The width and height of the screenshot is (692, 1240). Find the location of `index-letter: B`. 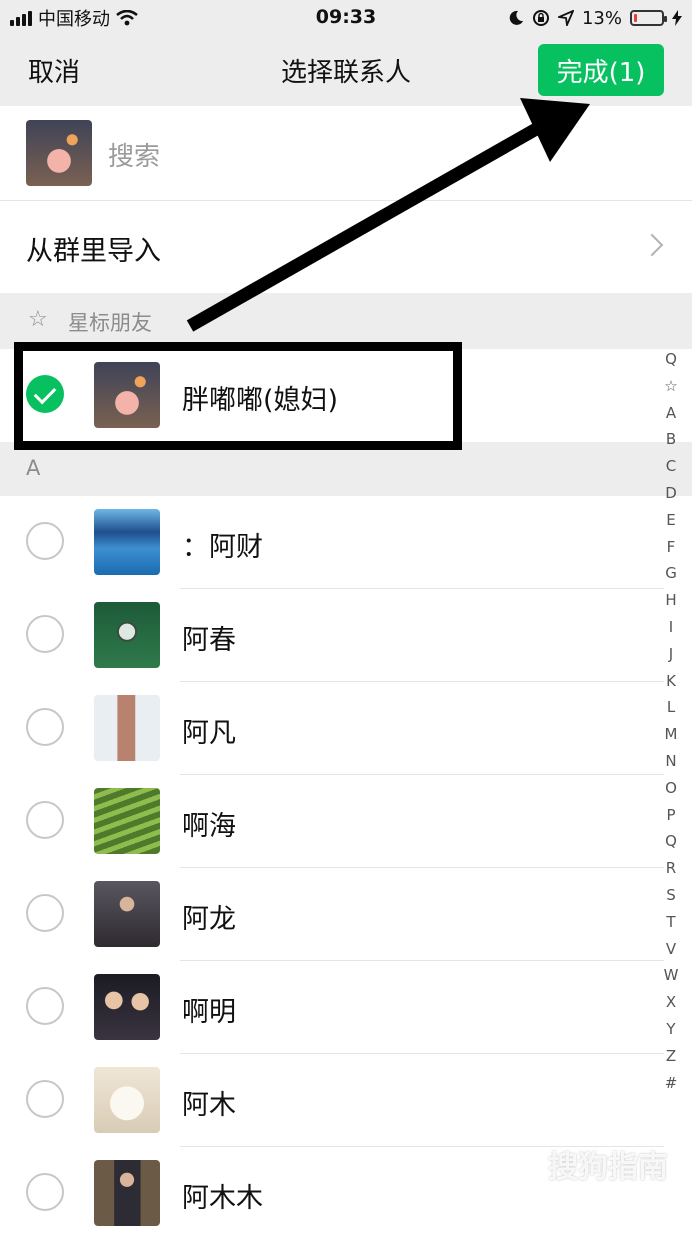

index-letter: B is located at coordinates (671, 439).